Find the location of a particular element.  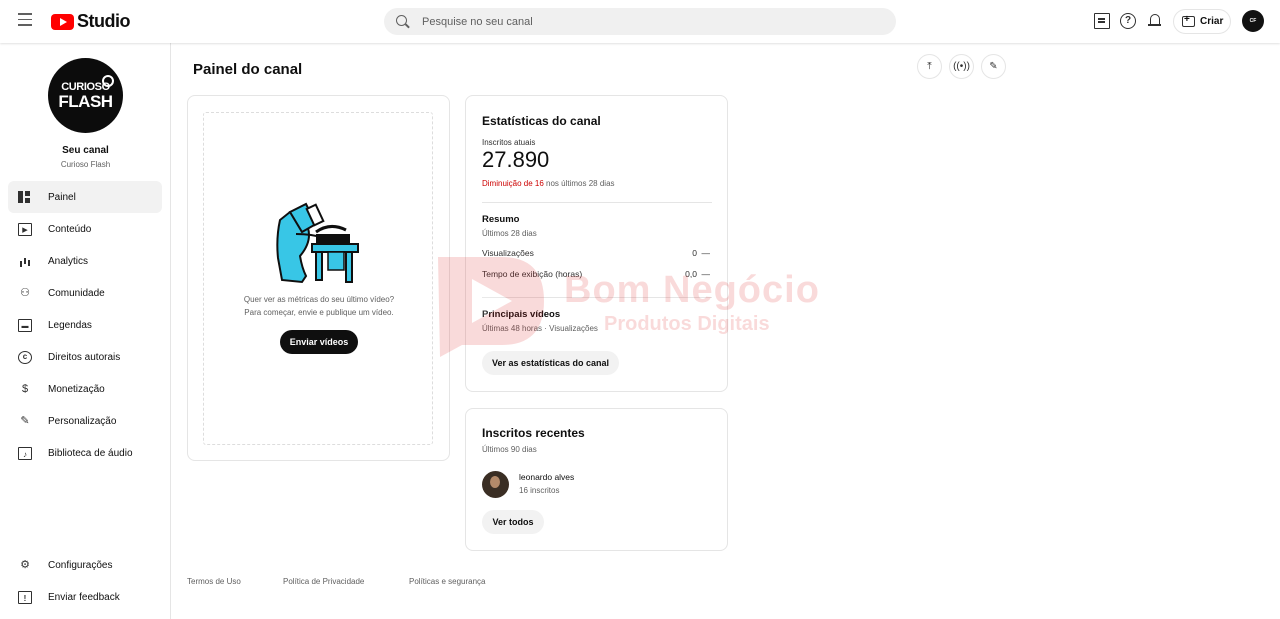

sidebar-item-community: ⚇ Comunidade is located at coordinates (85, 293).